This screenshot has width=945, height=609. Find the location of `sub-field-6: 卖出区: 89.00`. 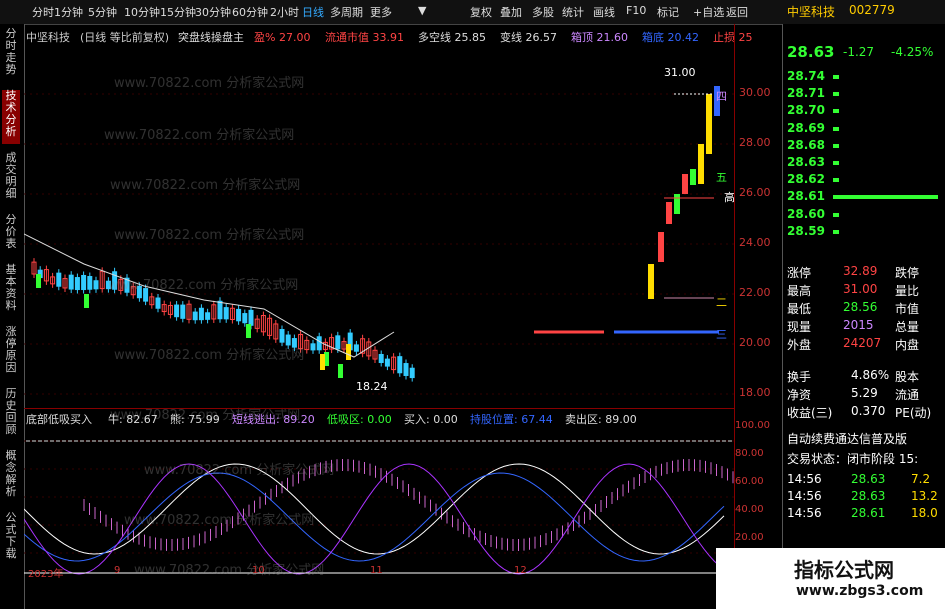

sub-field-6: 卖出区: 89.00 is located at coordinates (601, 419).